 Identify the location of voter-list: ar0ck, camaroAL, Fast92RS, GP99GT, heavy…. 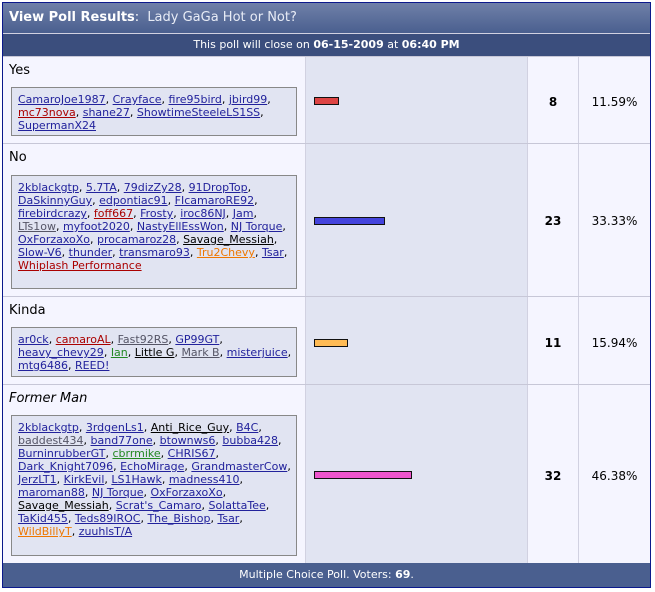
(154, 352).